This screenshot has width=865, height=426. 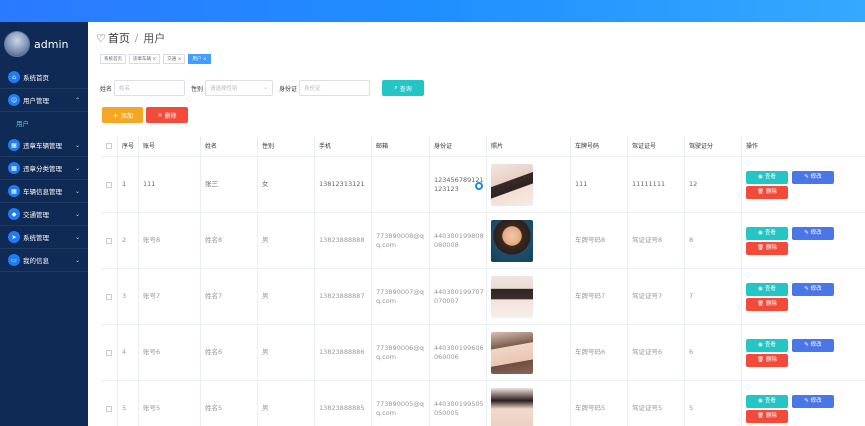 What do you see at coordinates (145, 59) in the screenshot?
I see `tag-violation-vehicles: 违章车辆 ×` at bounding box center [145, 59].